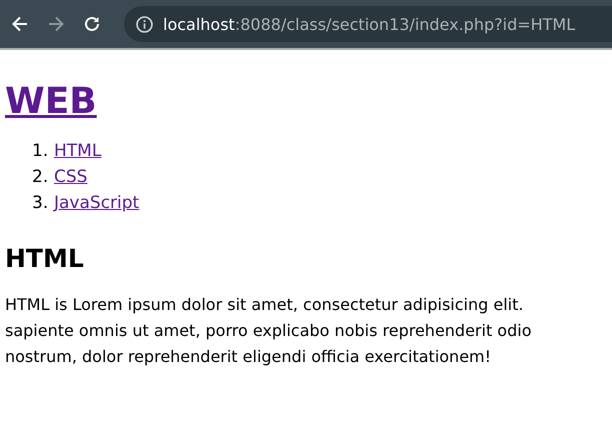 The height and width of the screenshot is (444, 612). What do you see at coordinates (51, 101) in the screenshot?
I see `site-title-link: WEB` at bounding box center [51, 101].